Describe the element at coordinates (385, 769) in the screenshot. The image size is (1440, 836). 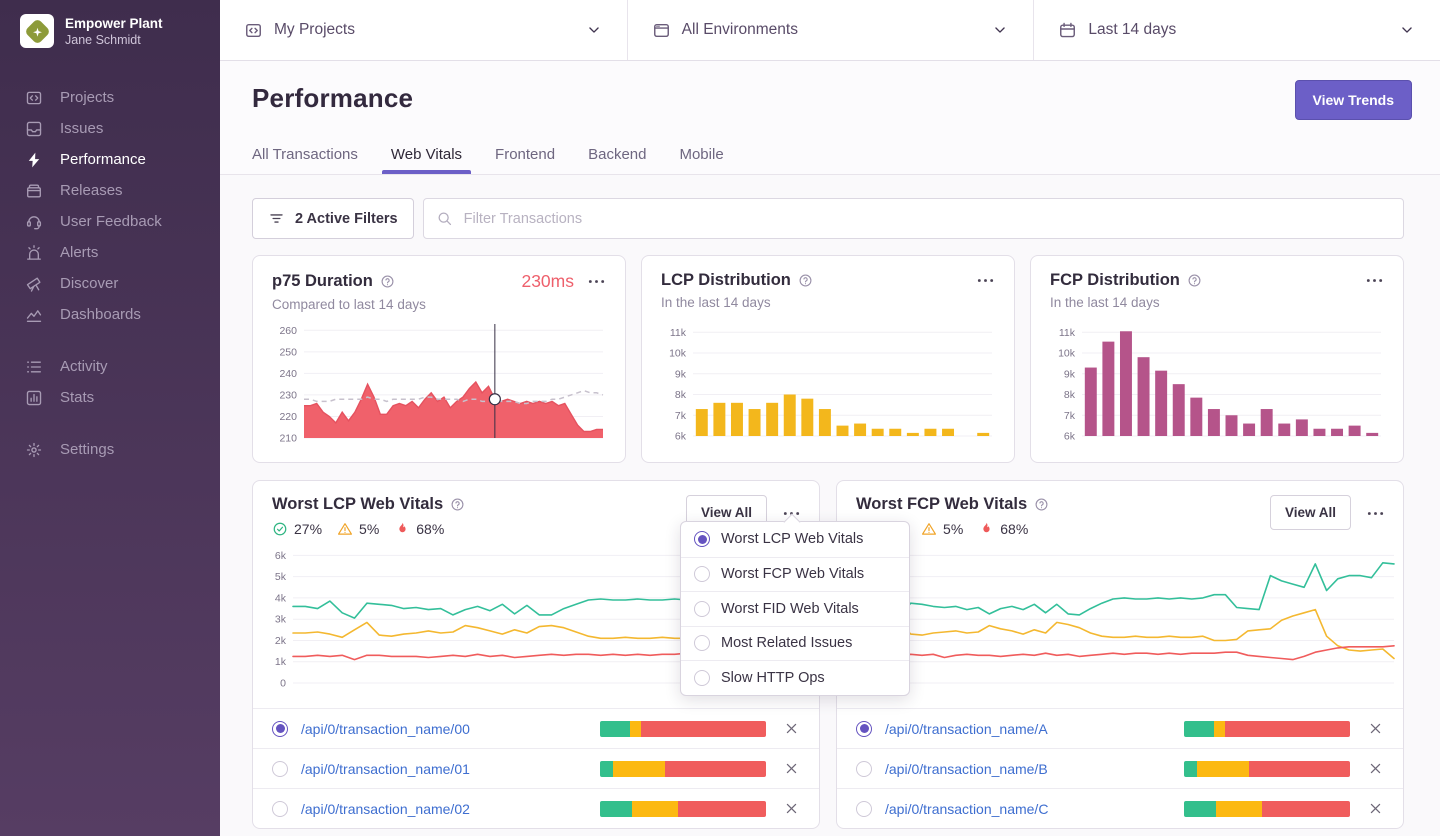
I see `transaction-link: /api/0/transaction_name/01` at that location.